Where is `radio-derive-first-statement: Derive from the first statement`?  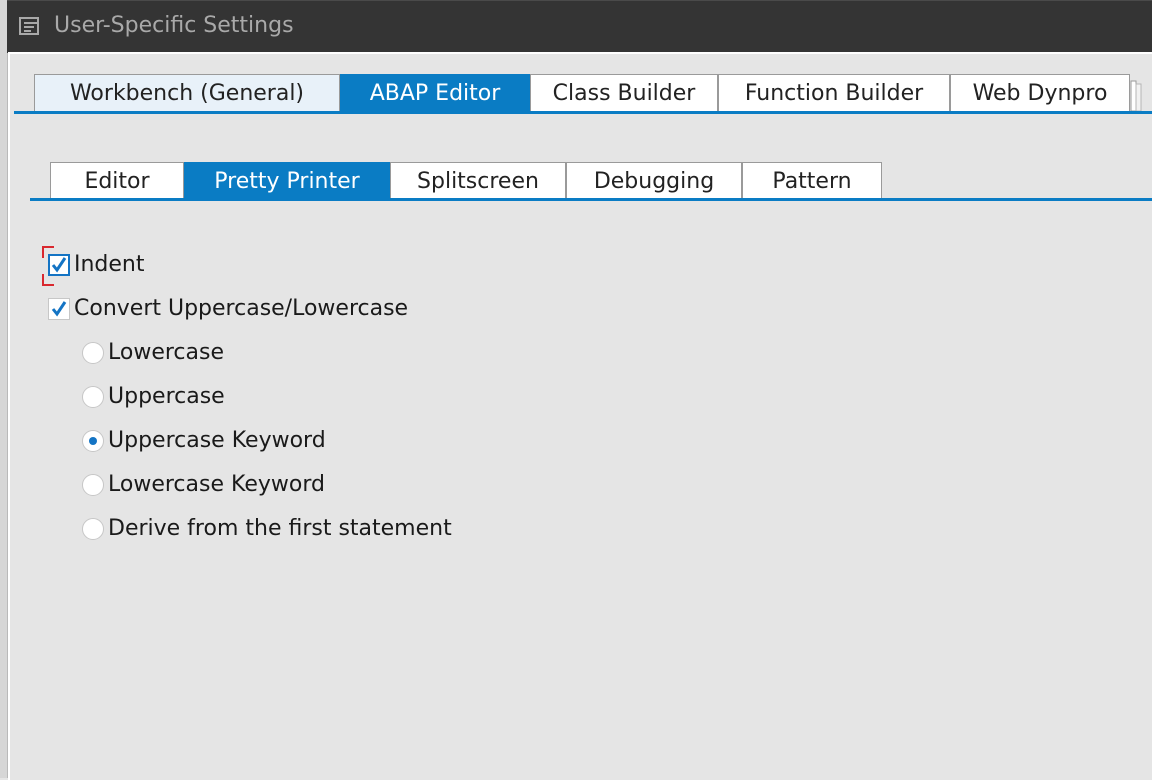
radio-derive-first-statement: Derive from the first statement is located at coordinates (267, 529).